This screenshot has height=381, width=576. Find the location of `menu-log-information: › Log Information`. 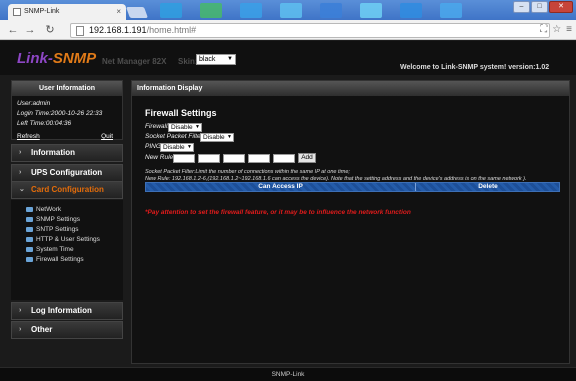

menu-log-information: › Log Information is located at coordinates (67, 311).